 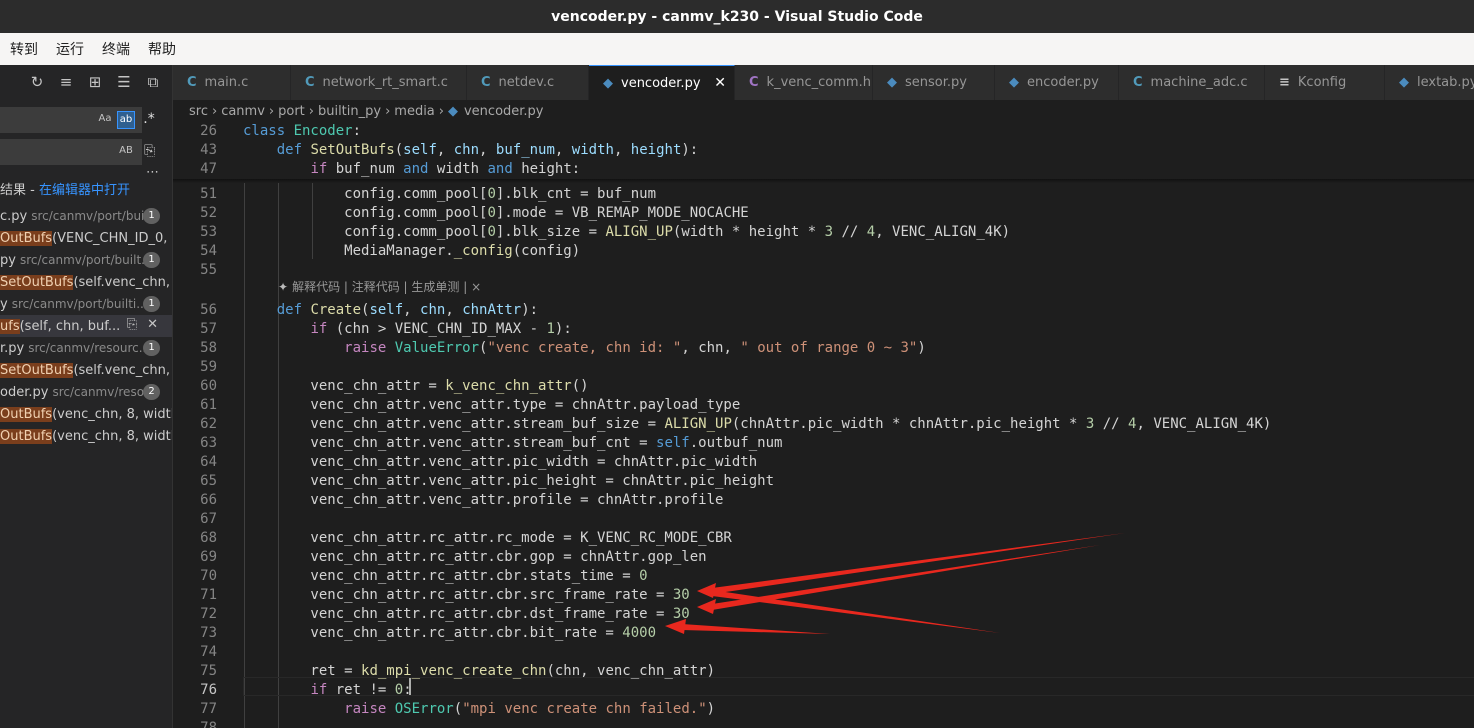 What do you see at coordinates (48, 120) in the screenshot?
I see `search-input` at bounding box center [48, 120].